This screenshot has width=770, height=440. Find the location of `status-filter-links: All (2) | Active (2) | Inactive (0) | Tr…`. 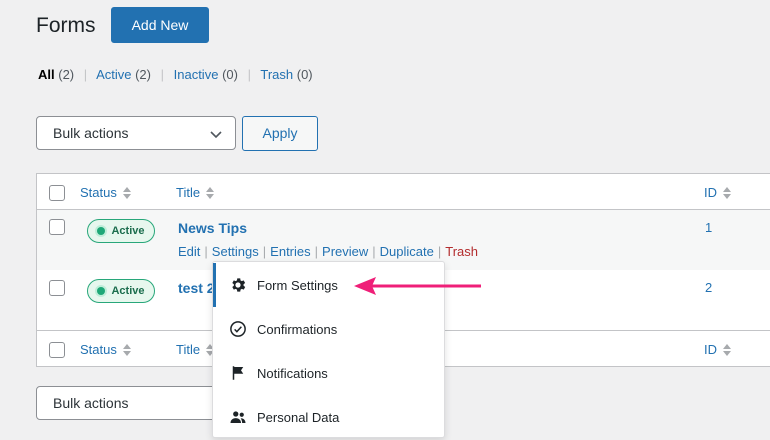

status-filter-links: All (2) | Active (2) | Inactive (0) | Tr… is located at coordinates (175, 74).